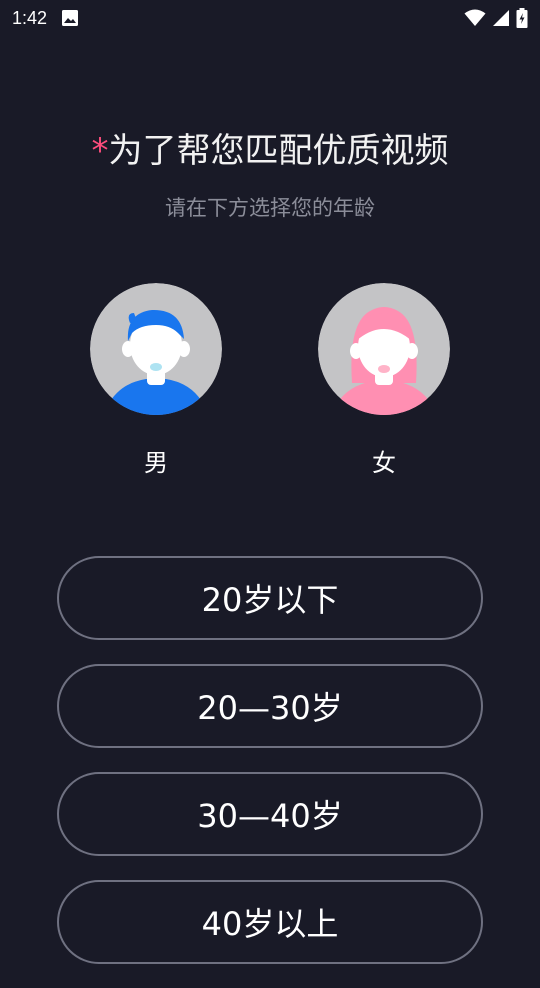 This screenshot has height=988, width=540. I want to click on page-title: *为了帮您匹配优质视频, so click(270, 151).